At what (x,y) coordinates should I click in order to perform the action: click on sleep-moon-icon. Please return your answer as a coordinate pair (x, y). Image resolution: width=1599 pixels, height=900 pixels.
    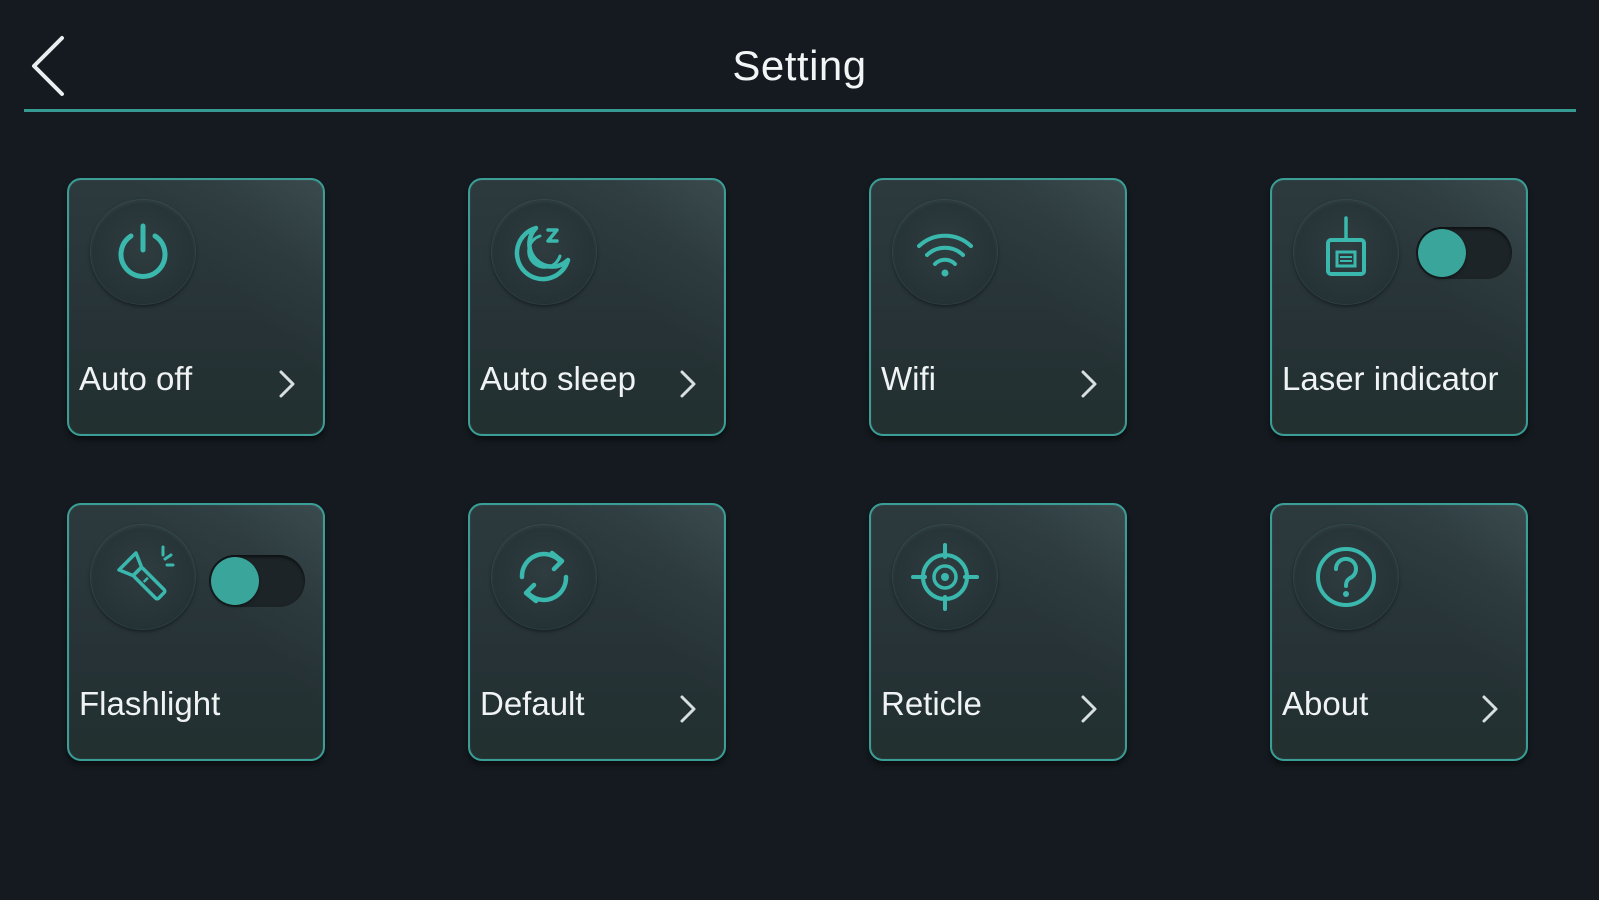
    Looking at the image, I should click on (542, 253).